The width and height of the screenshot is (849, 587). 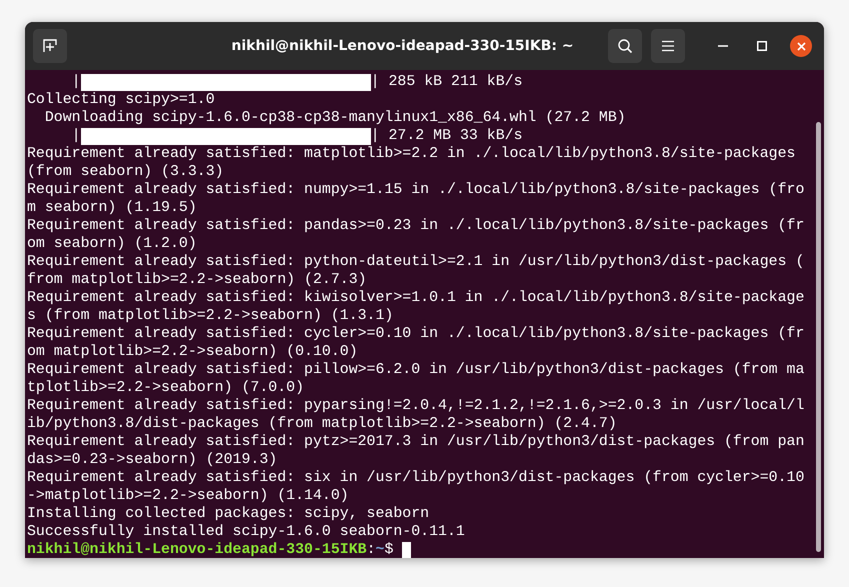 I want to click on terminal-output-line: Requirement already satisfied: pytz>=2017.3 in /usr/lib/python3/dist-packages (from pan, so click(x=415, y=442).